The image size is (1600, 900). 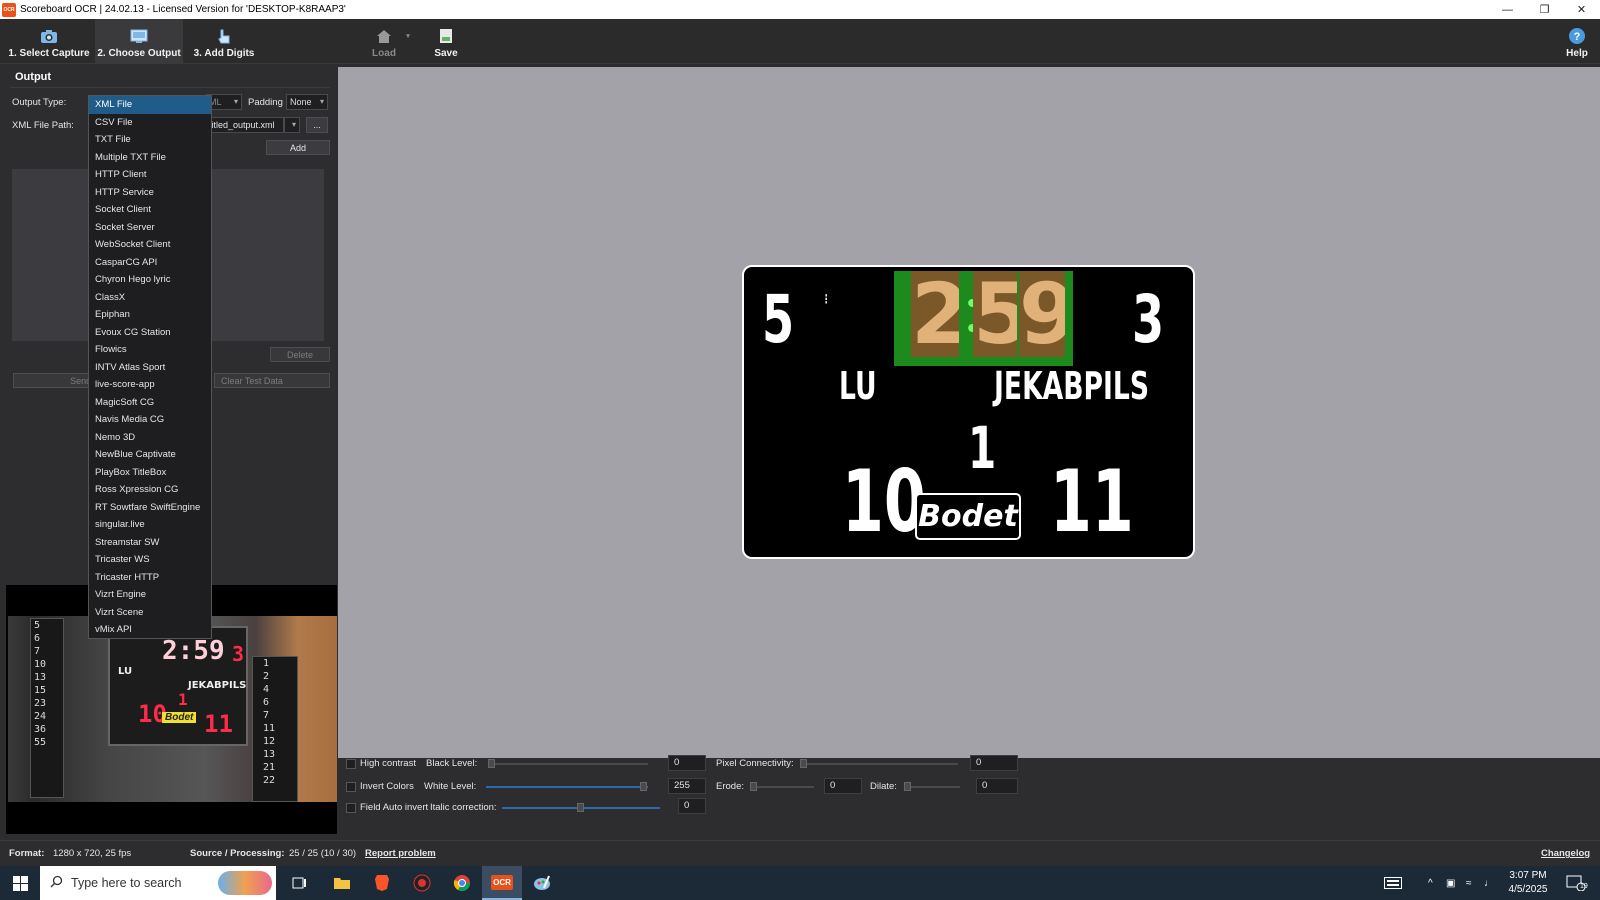 What do you see at coordinates (150, 333) in the screenshot?
I see `dropdown-option: Evoux CG Station` at bounding box center [150, 333].